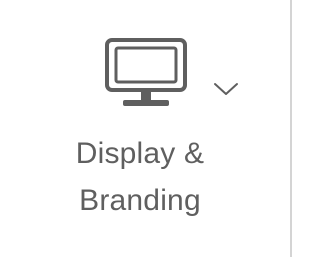 This screenshot has width=320, height=257. What do you see at coordinates (140, 153) in the screenshot?
I see `display-branding-label-line-1: Display &` at bounding box center [140, 153].